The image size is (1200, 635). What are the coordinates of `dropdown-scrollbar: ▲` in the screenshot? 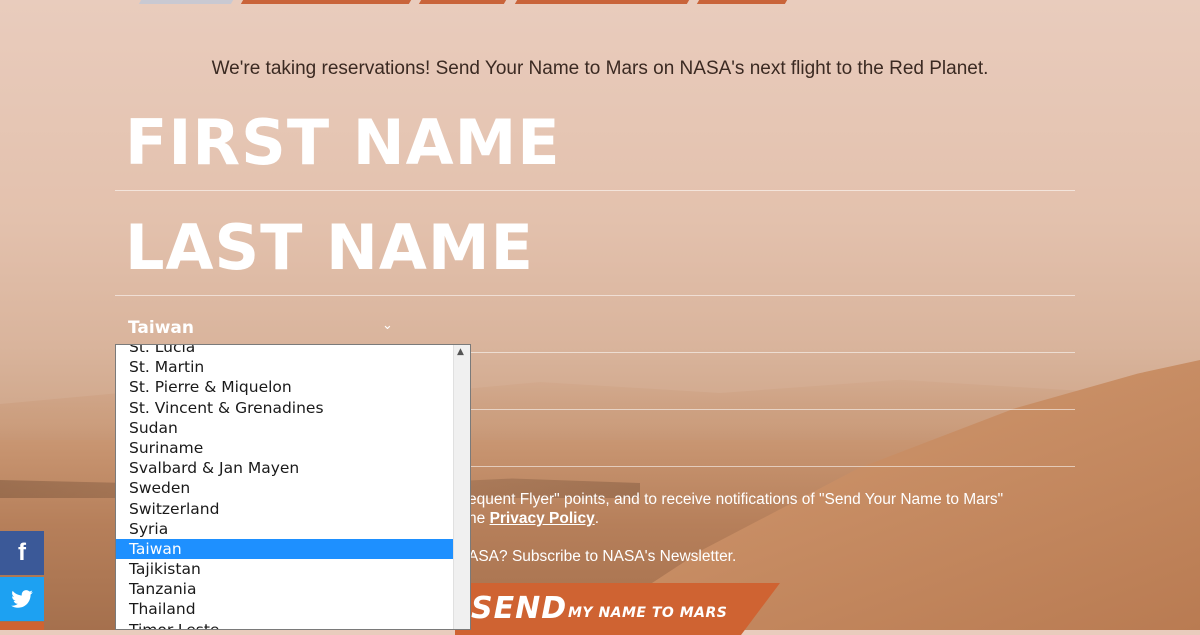 It's located at (461, 487).